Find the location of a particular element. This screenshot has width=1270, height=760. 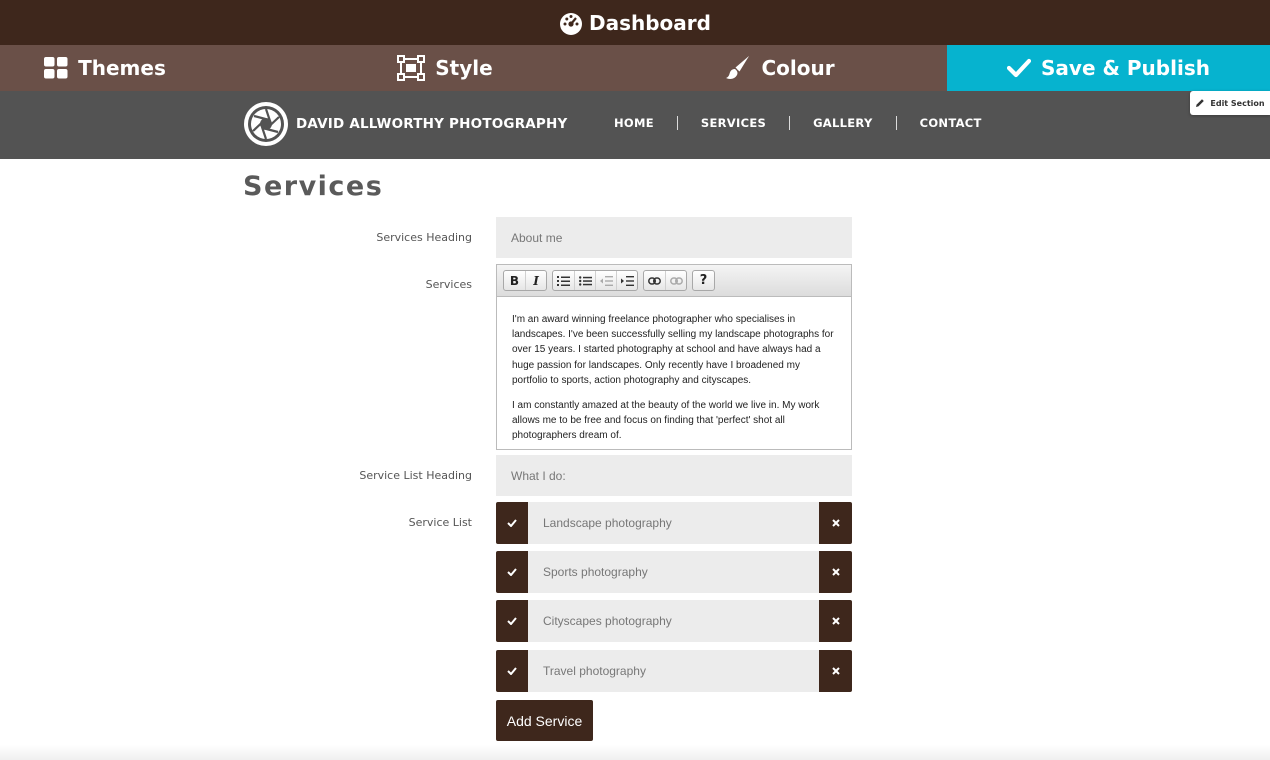

tab-style-label: Style is located at coordinates (464, 68).